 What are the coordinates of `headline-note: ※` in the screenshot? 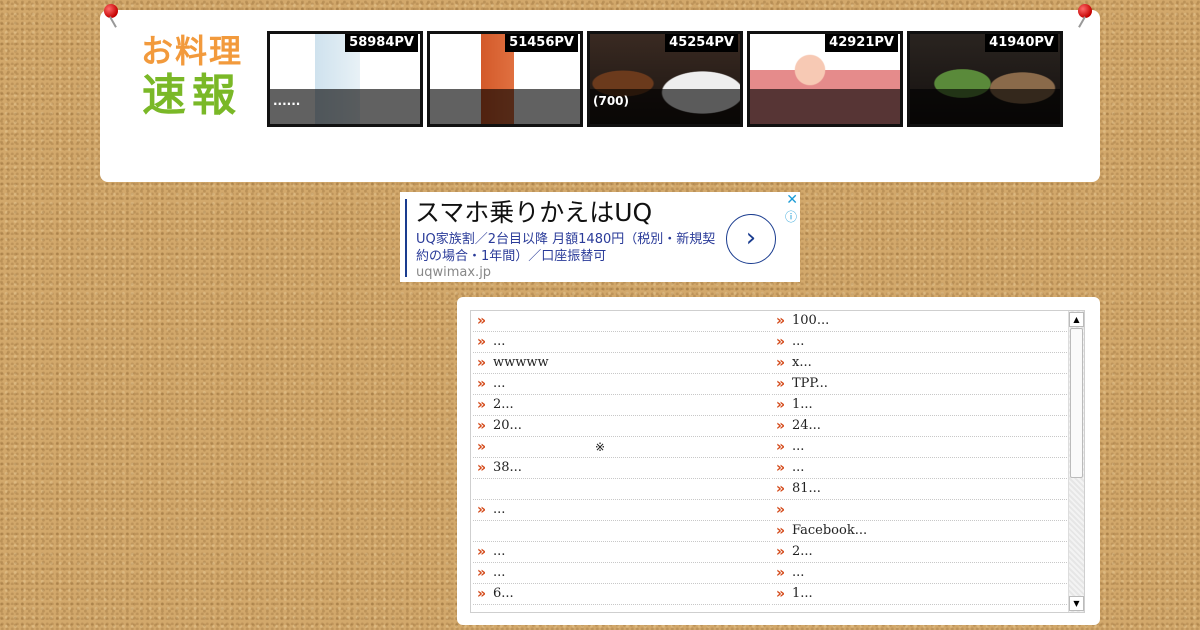 It's located at (600, 447).